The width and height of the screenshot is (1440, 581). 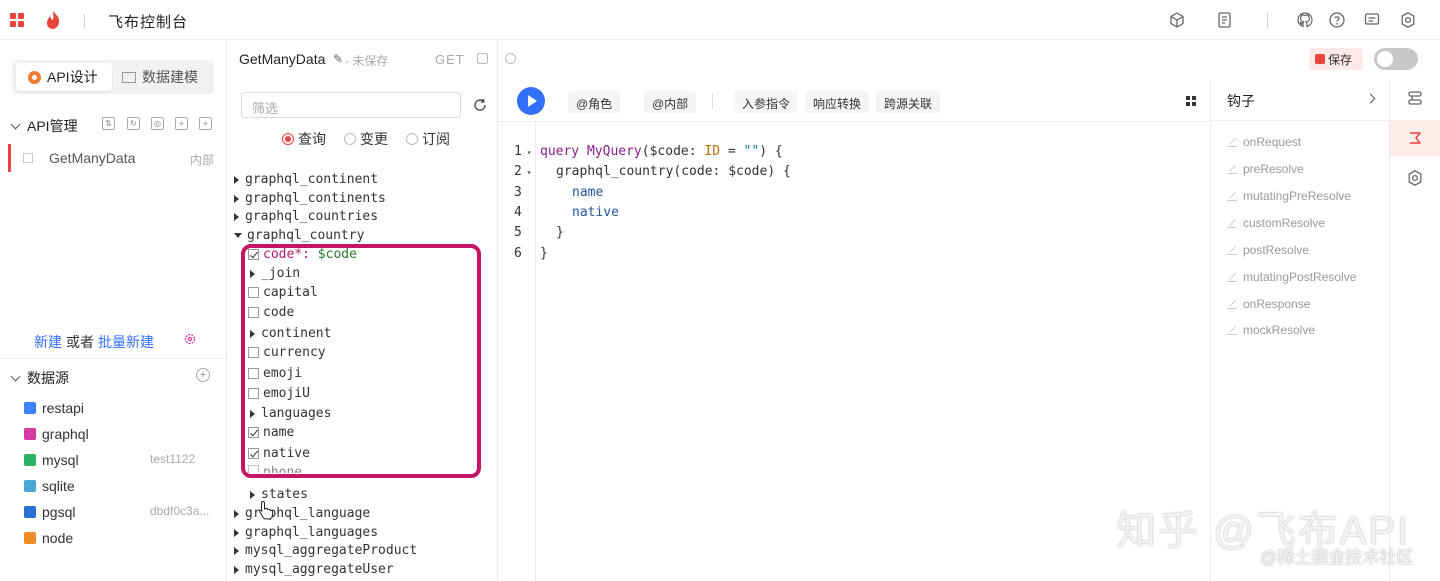 I want to click on internal-button: @内部, so click(x=670, y=102).